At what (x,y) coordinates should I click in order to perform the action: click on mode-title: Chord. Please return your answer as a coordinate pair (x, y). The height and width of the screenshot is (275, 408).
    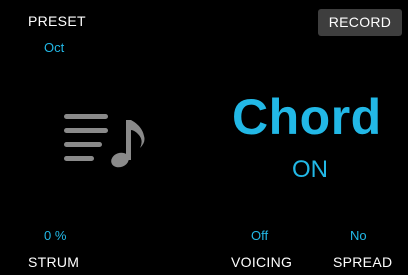
    Looking at the image, I should click on (307, 117).